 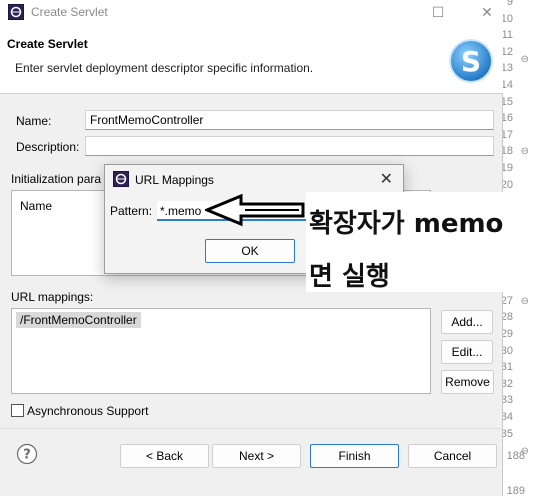 What do you see at coordinates (508, 35) in the screenshot?
I see `line-number: 11` at bounding box center [508, 35].